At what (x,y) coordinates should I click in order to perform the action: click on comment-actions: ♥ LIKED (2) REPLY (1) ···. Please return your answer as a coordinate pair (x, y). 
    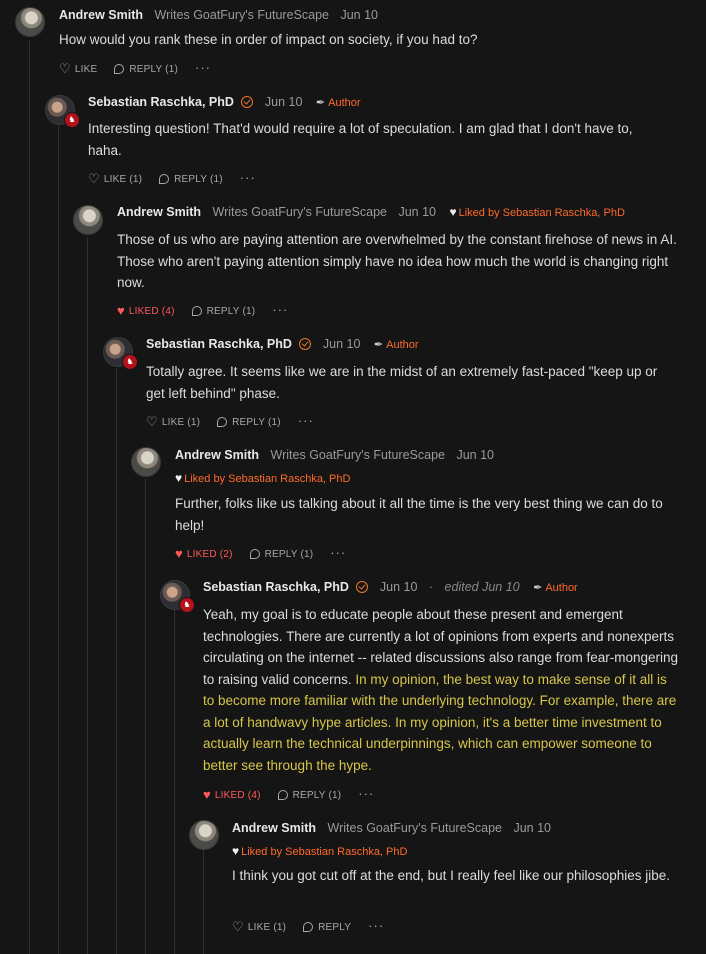
    Looking at the image, I should click on (260, 553).